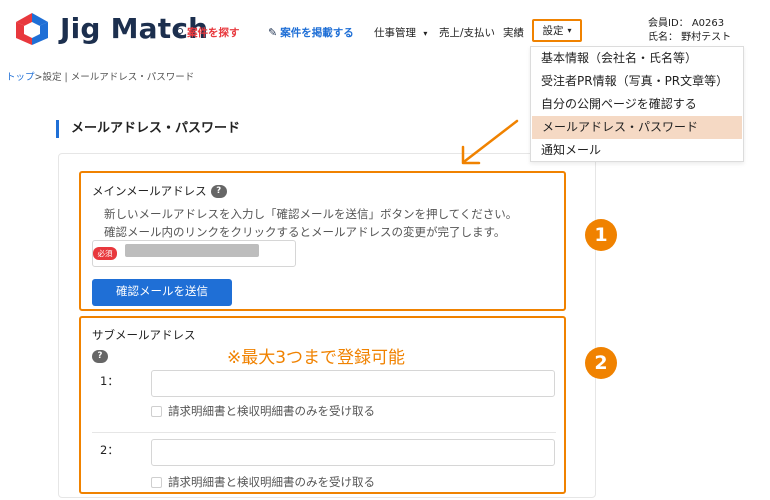  What do you see at coordinates (490, 142) in the screenshot?
I see `callout-arrow-icon` at bounding box center [490, 142].